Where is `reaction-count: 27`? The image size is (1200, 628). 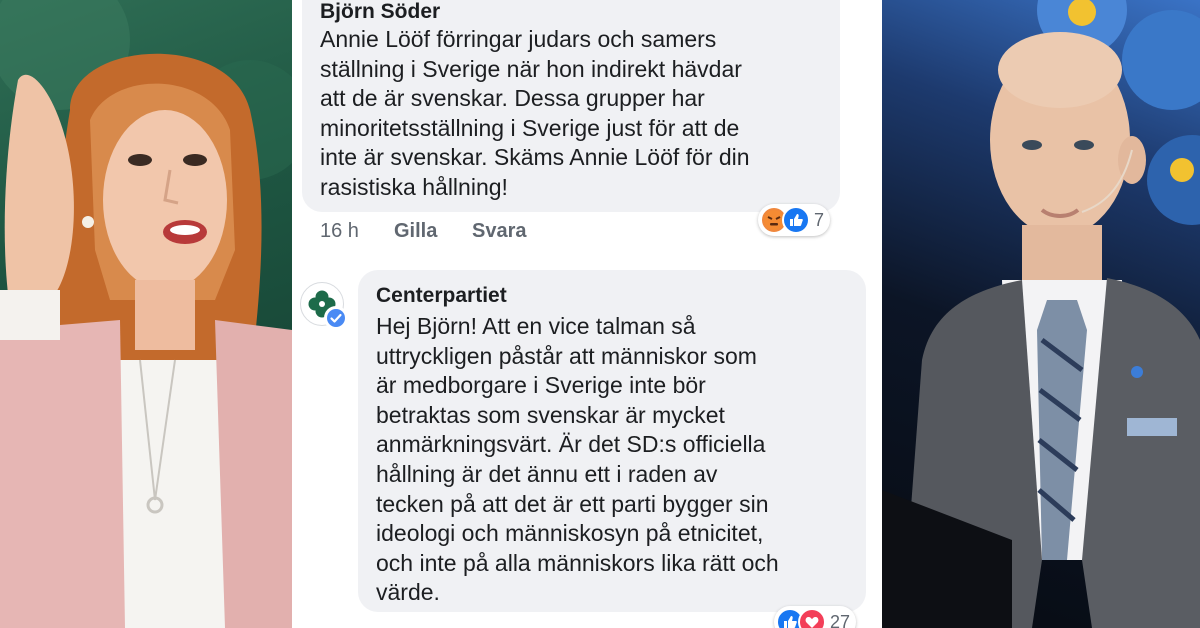
reaction-count: 27 is located at coordinates (840, 619).